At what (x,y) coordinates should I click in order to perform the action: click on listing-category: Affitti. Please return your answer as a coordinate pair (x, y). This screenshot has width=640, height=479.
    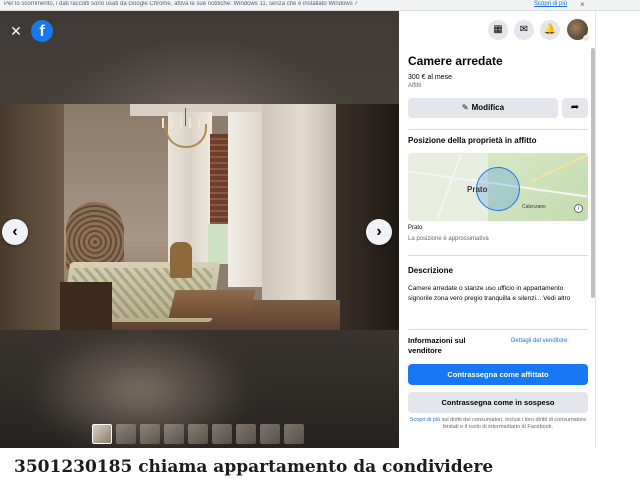
    Looking at the image, I should click on (415, 86).